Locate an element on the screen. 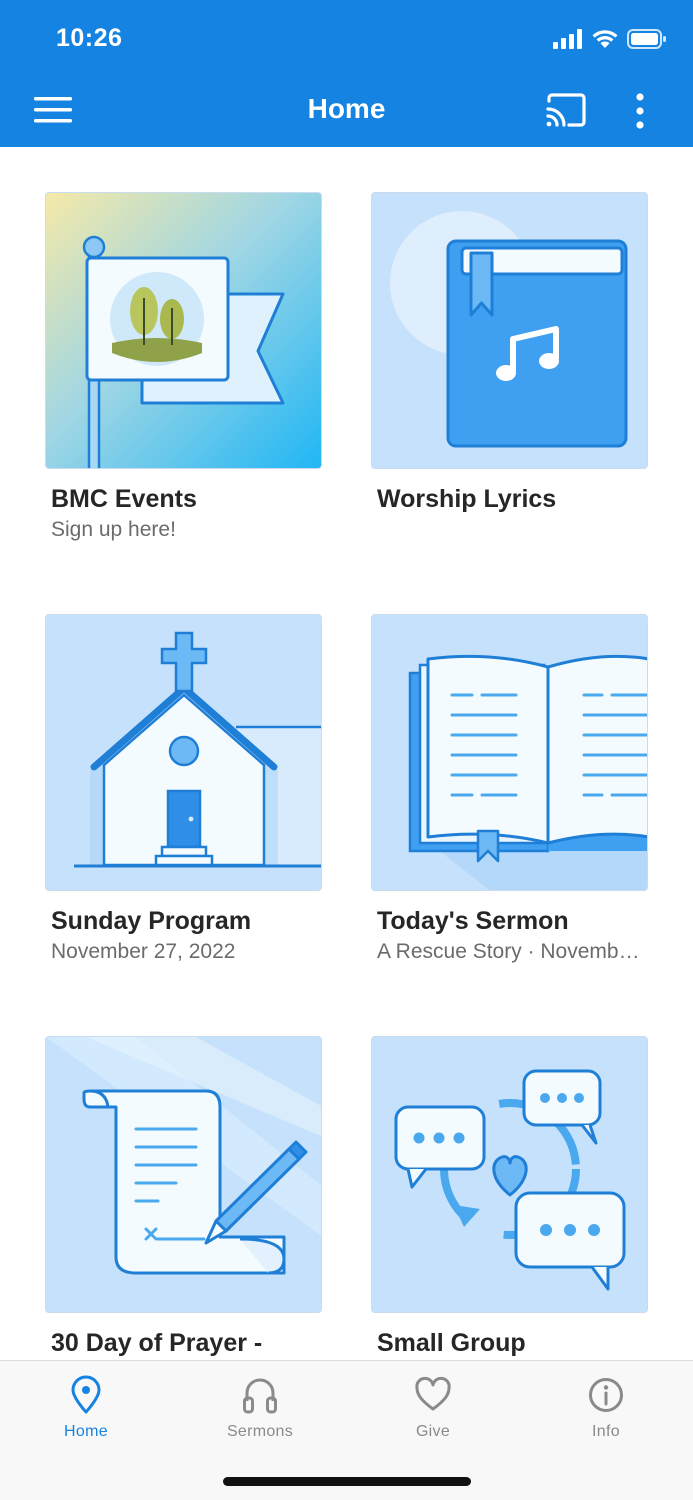 The height and width of the screenshot is (1500, 693). home-indicator is located at coordinates (347, 1481).